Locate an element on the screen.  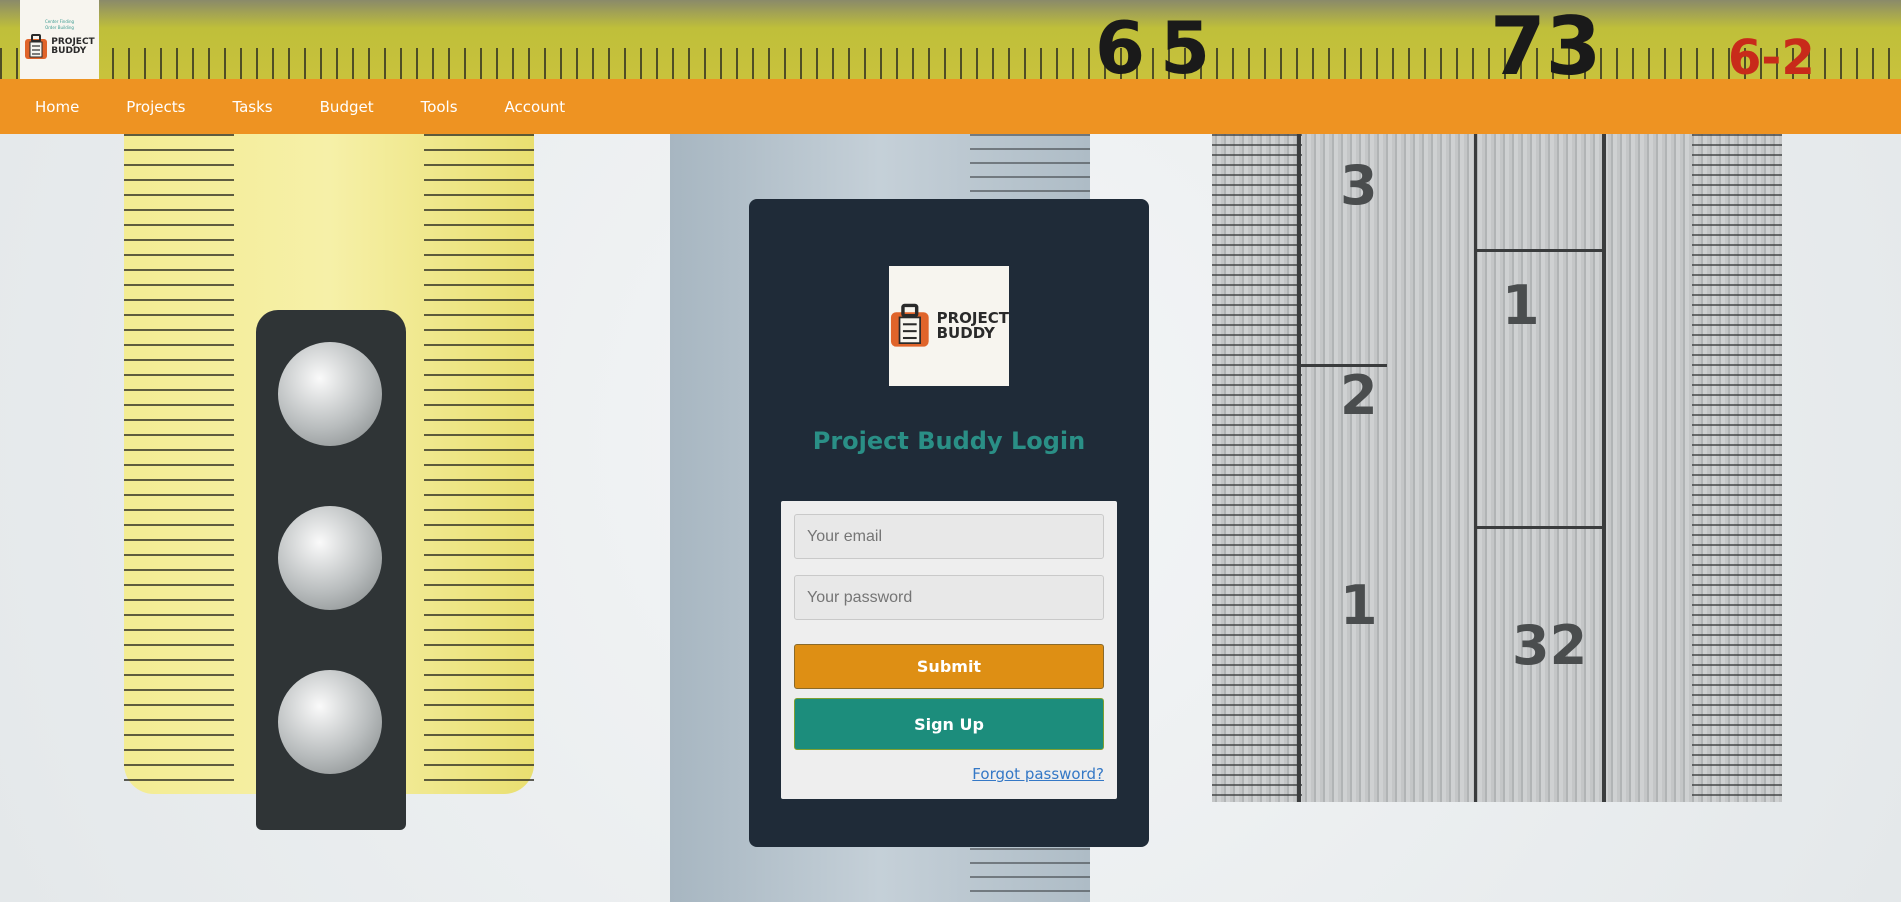
ruler-number: 32 is located at coordinates (1550, 645).